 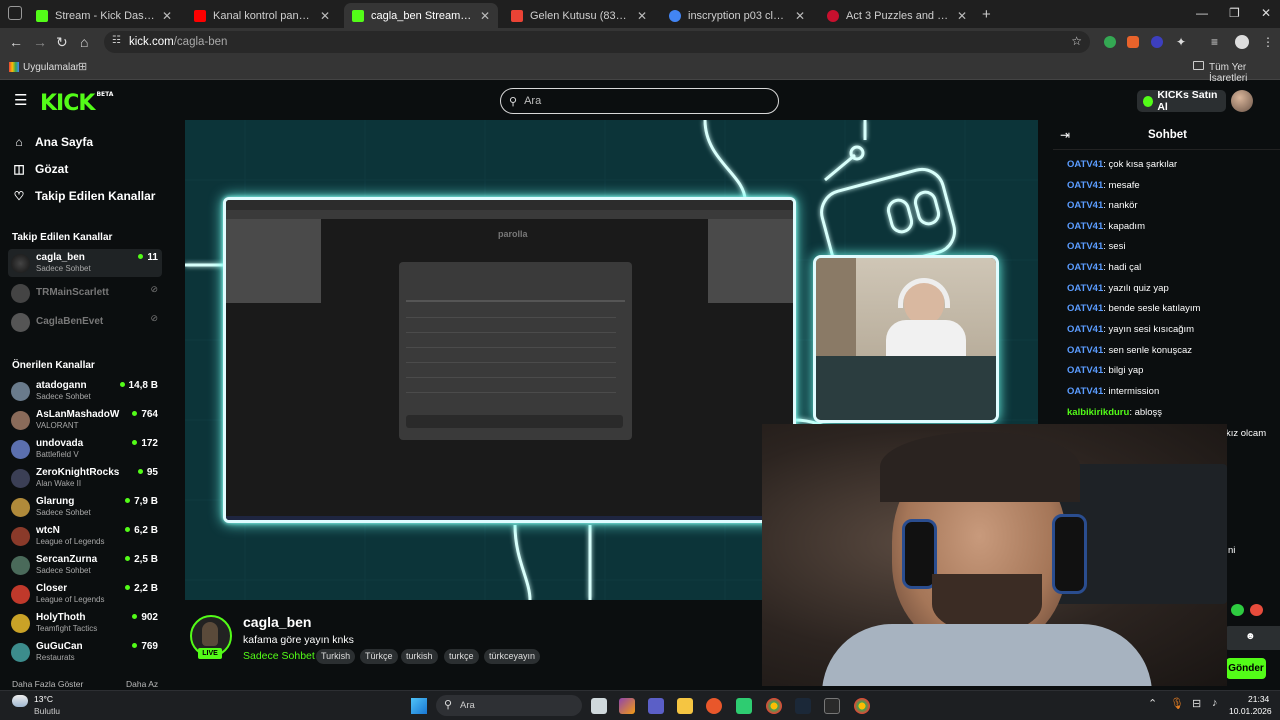 What do you see at coordinates (85, 391) in the screenshot?
I see `recommended-channel: atadogann Sadece Sohbet 14,8 B` at bounding box center [85, 391].